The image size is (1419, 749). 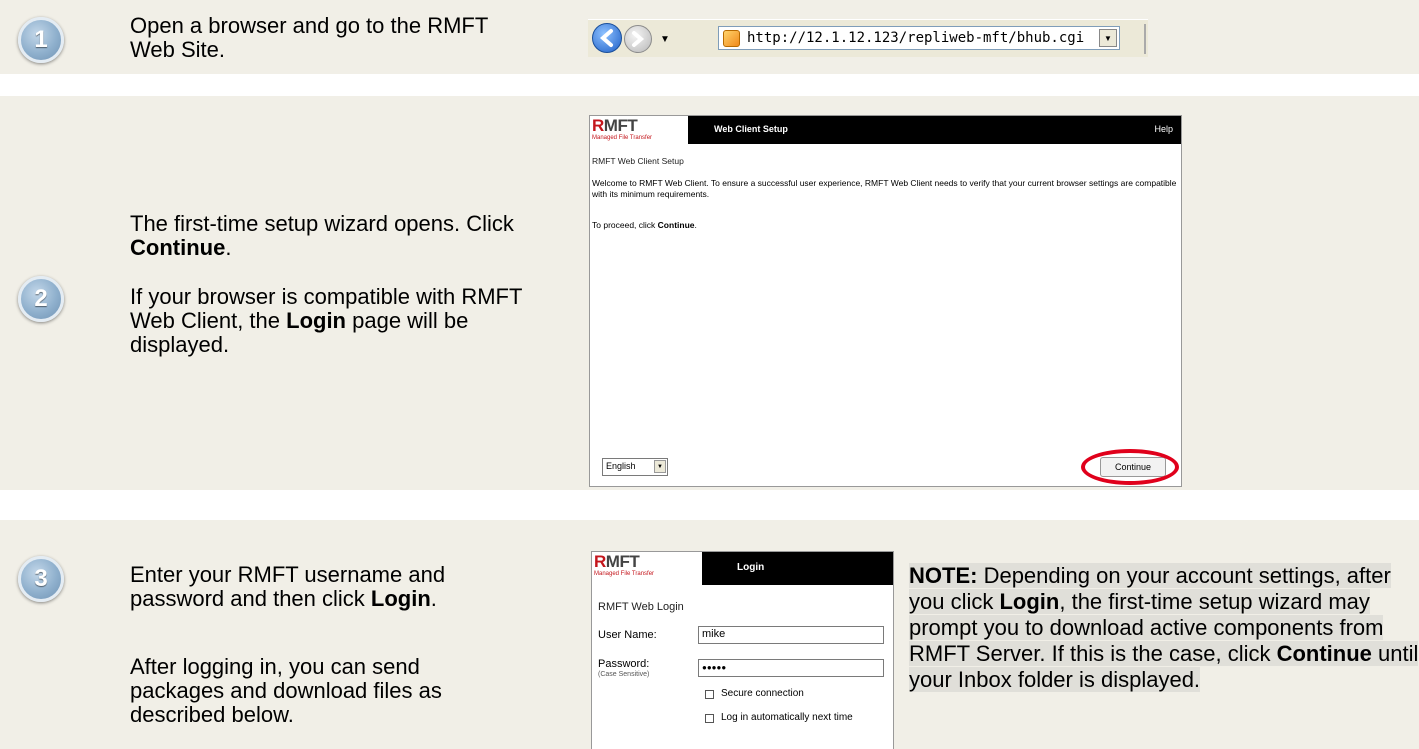 I want to click on back-arrow-icon, so click(x=607, y=38).